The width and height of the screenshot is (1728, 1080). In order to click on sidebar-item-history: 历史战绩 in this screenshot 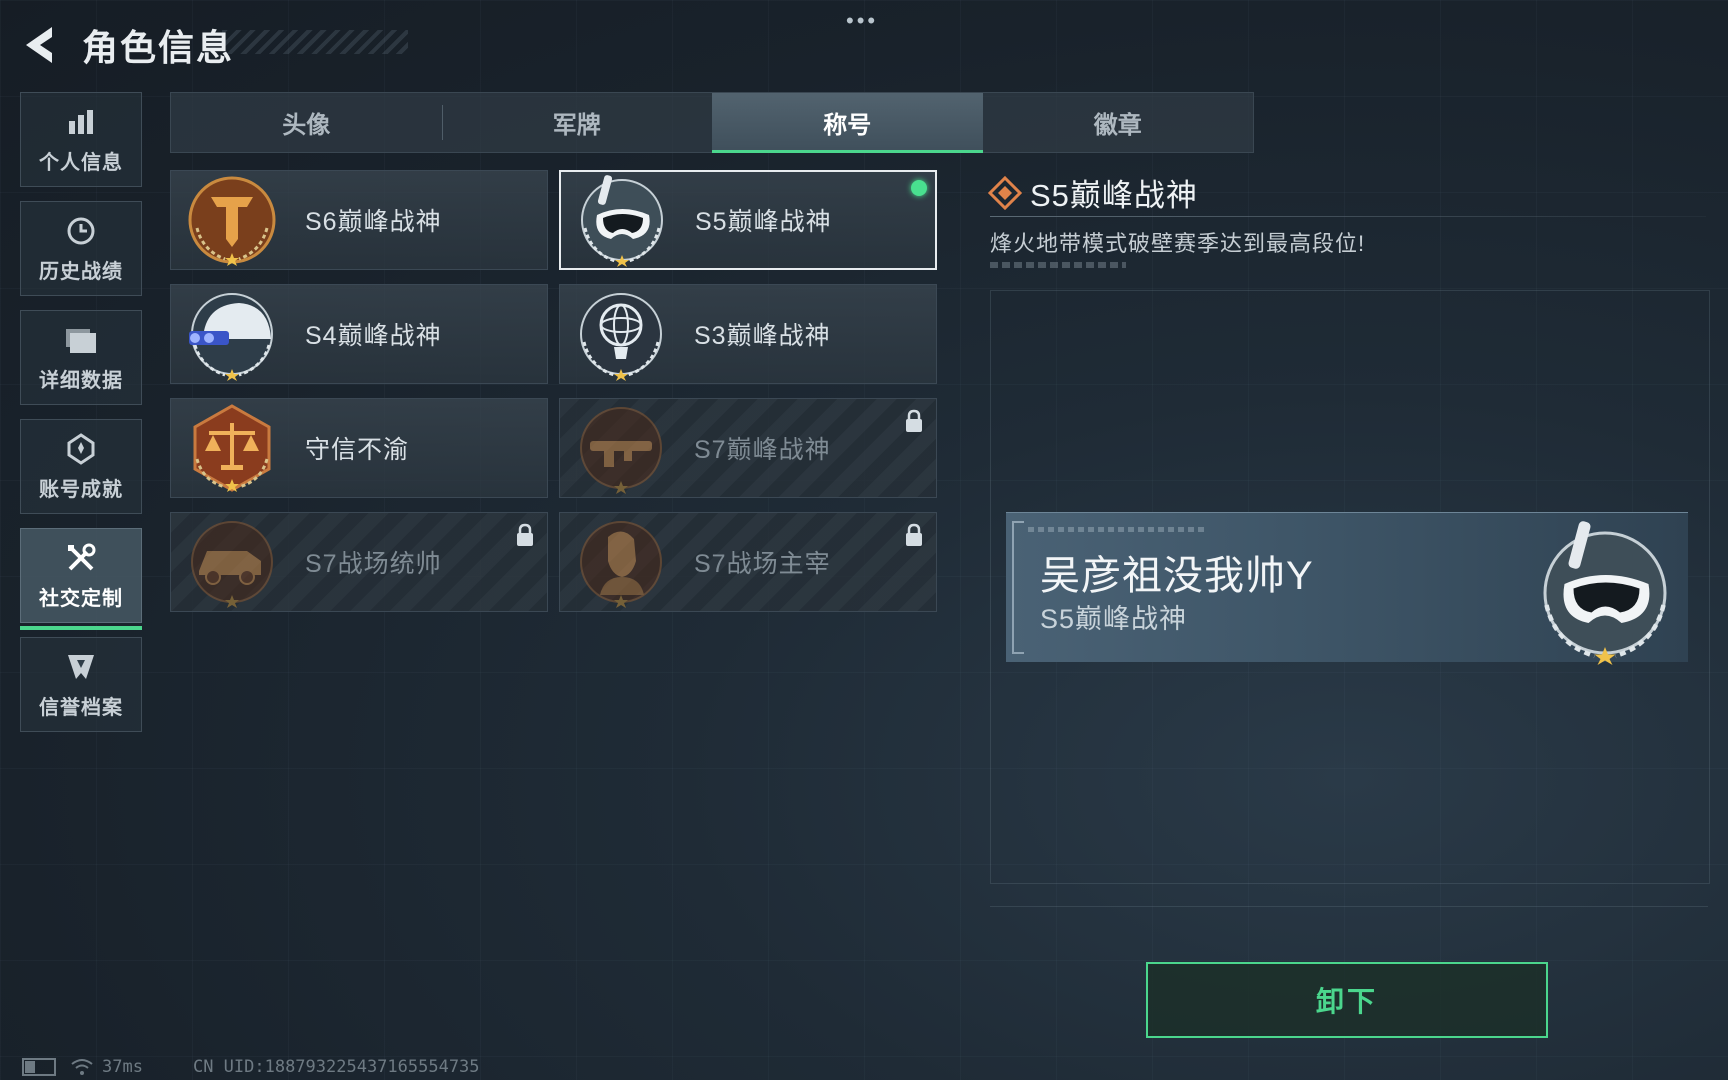, I will do `click(81, 248)`.